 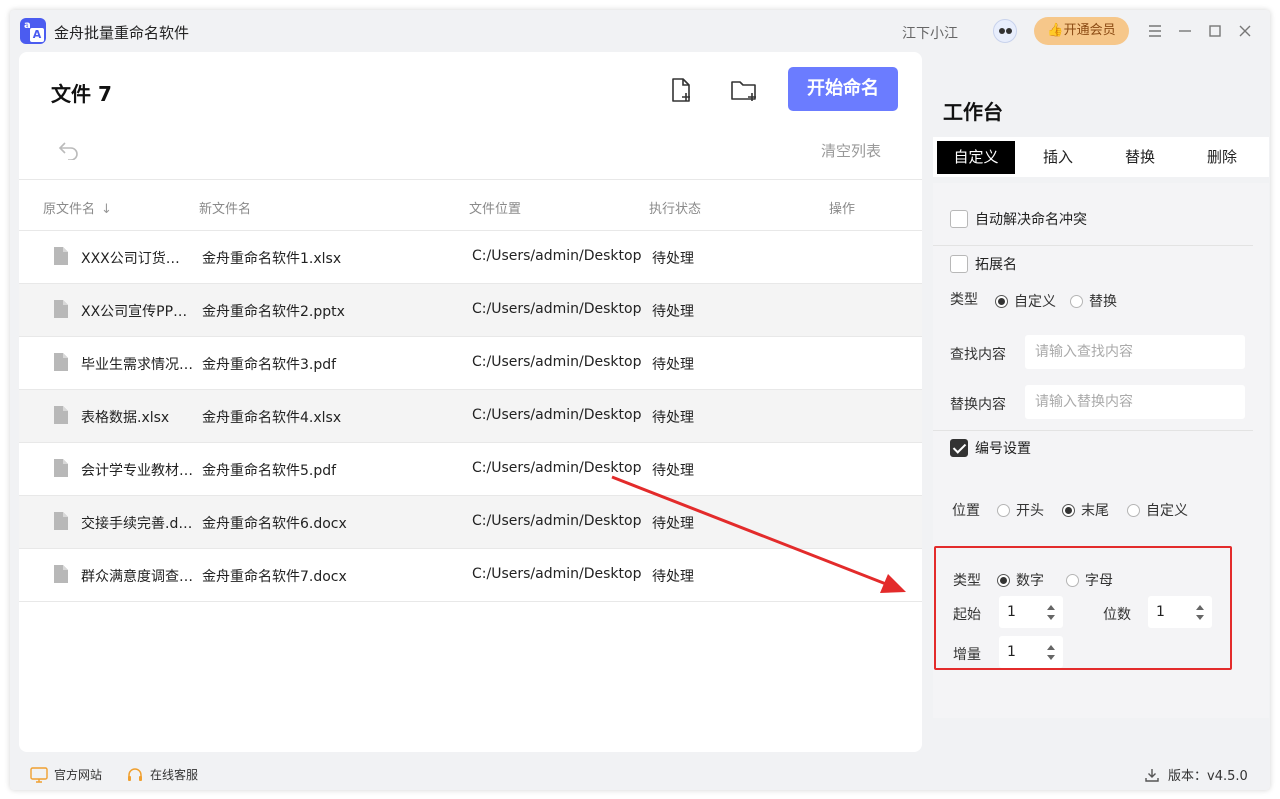 What do you see at coordinates (33, 31) in the screenshot?
I see `app-logo-icon: a A` at bounding box center [33, 31].